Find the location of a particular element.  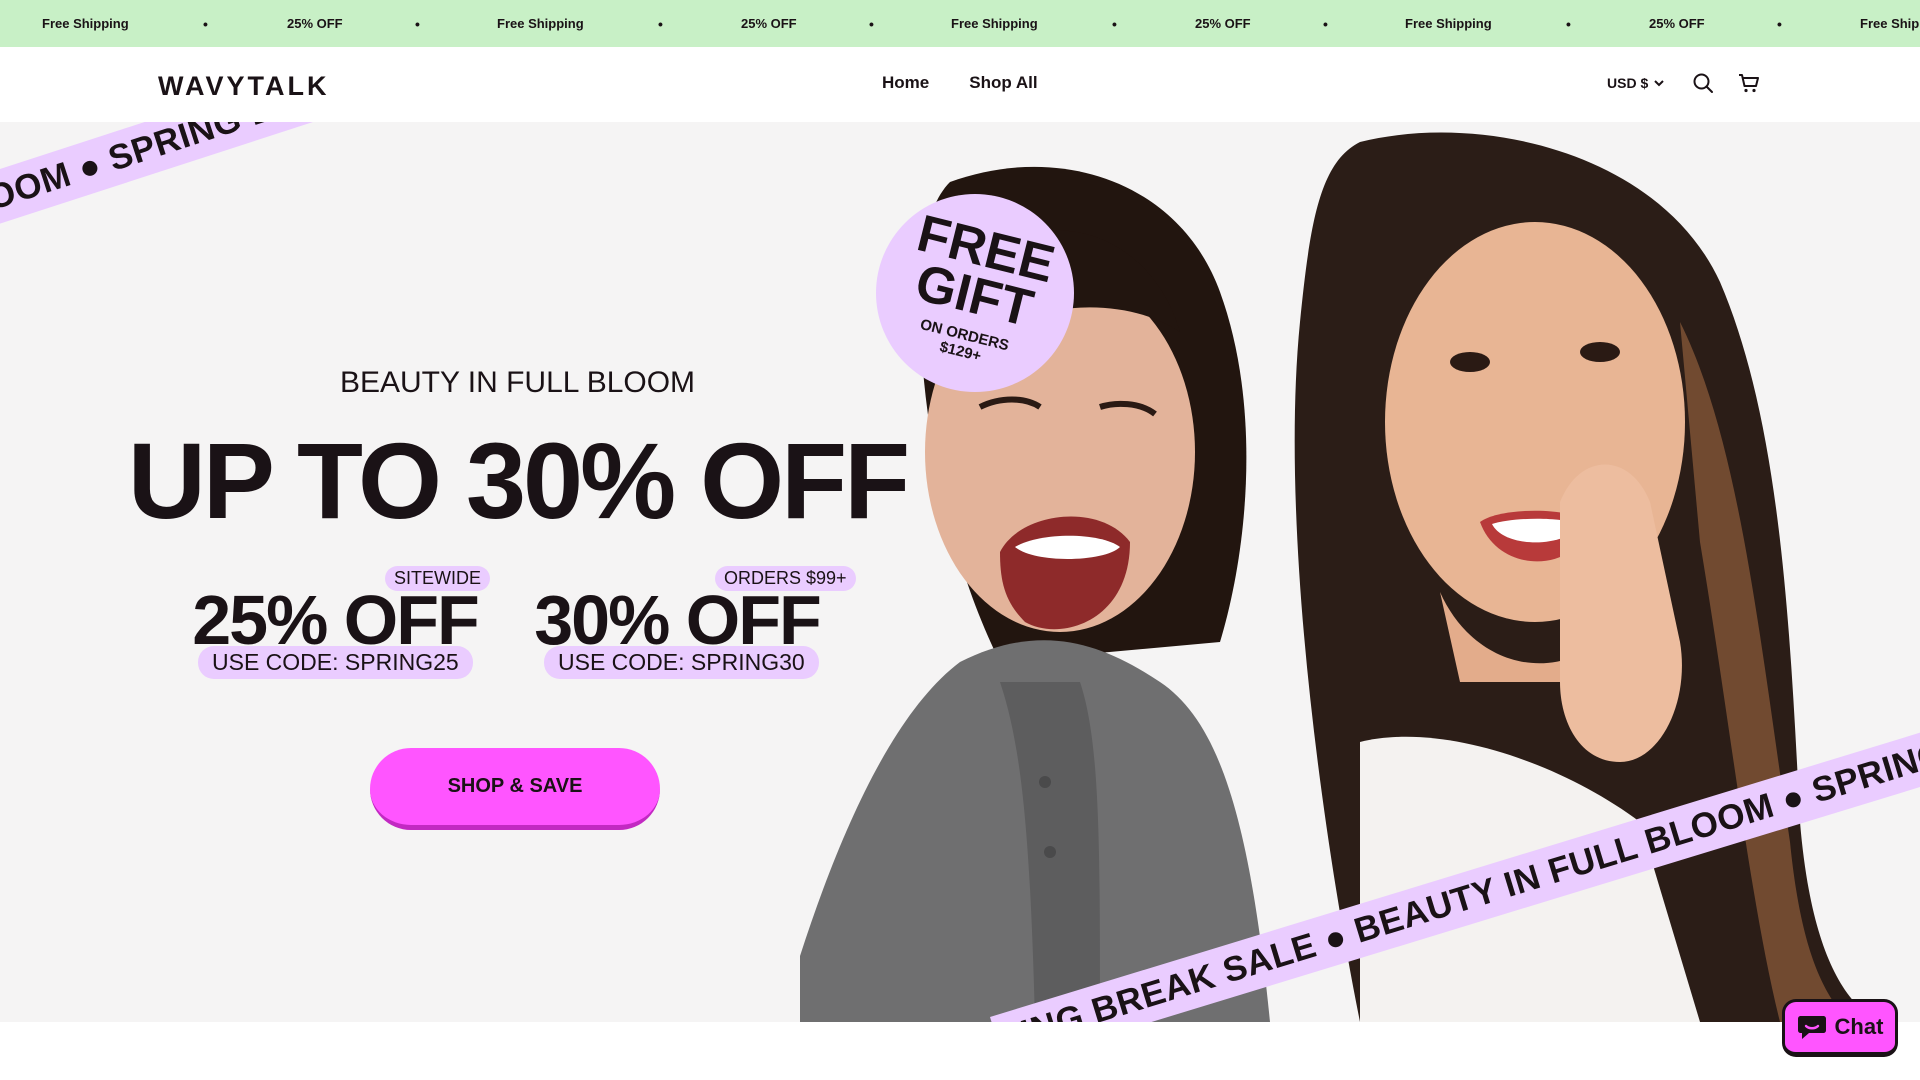

site-header: WAVYTALK Home Shop All USD $ is located at coordinates (960, 84).